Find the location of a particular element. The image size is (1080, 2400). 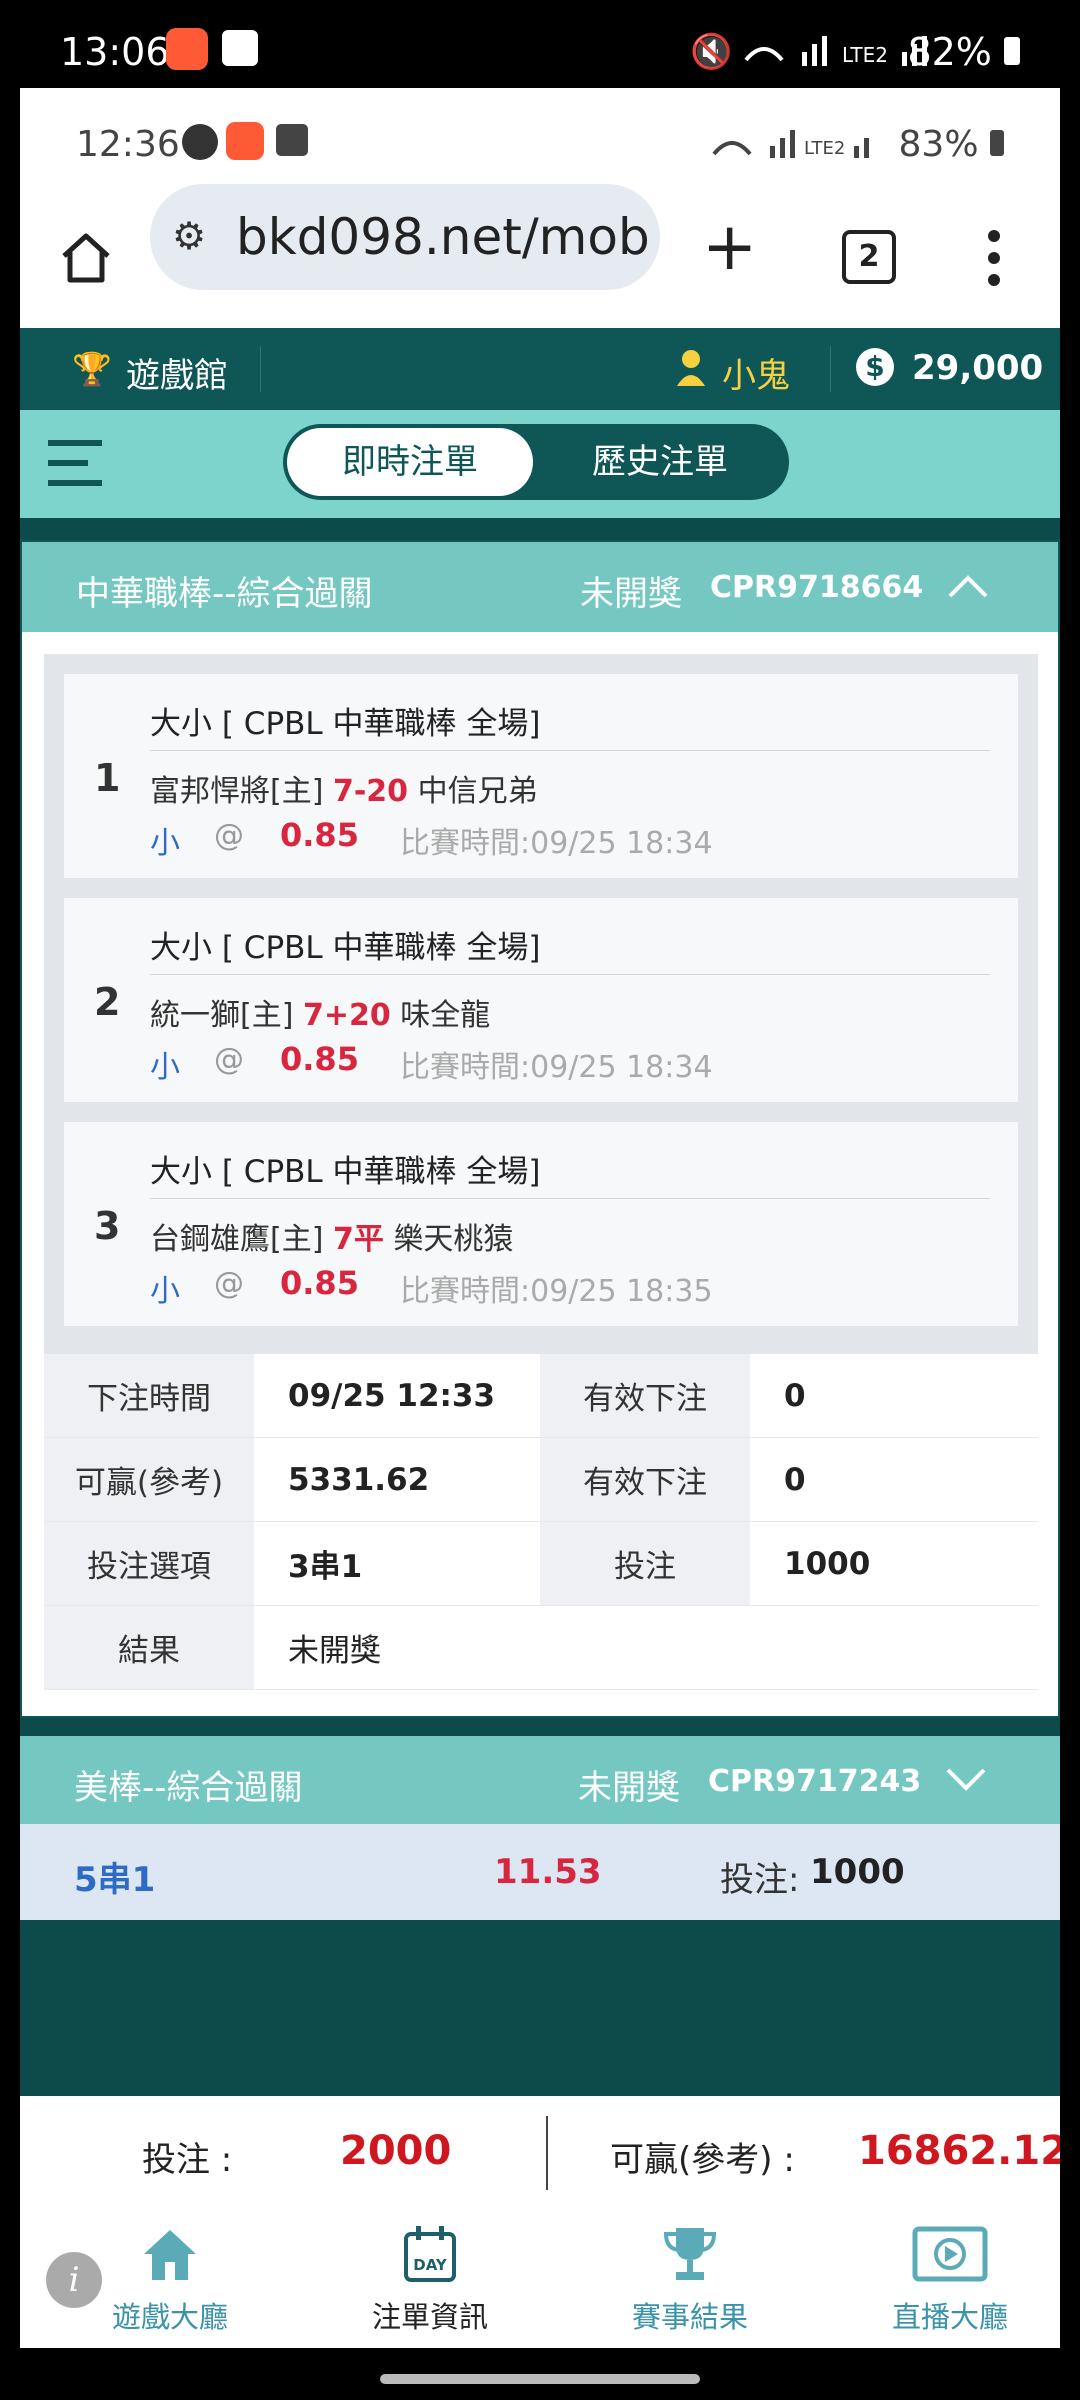

balance: 29,000 is located at coordinates (978, 368).